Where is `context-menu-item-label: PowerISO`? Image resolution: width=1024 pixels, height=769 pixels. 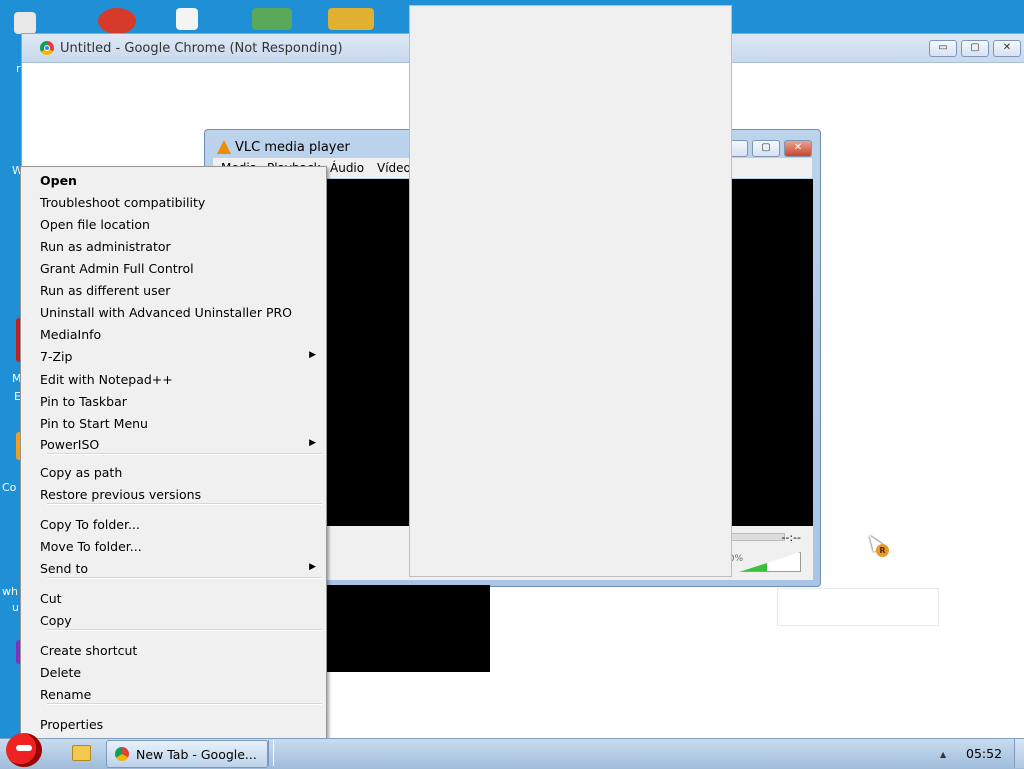 context-menu-item-label: PowerISO is located at coordinates (70, 444).